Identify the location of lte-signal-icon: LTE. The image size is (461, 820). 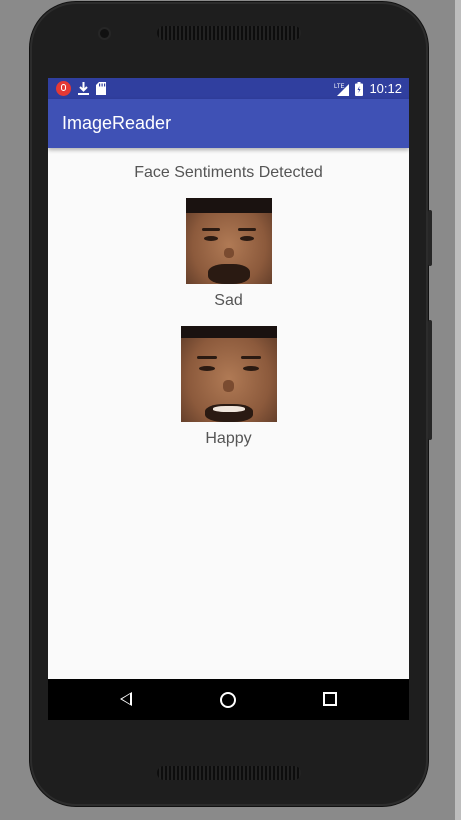
(342, 89).